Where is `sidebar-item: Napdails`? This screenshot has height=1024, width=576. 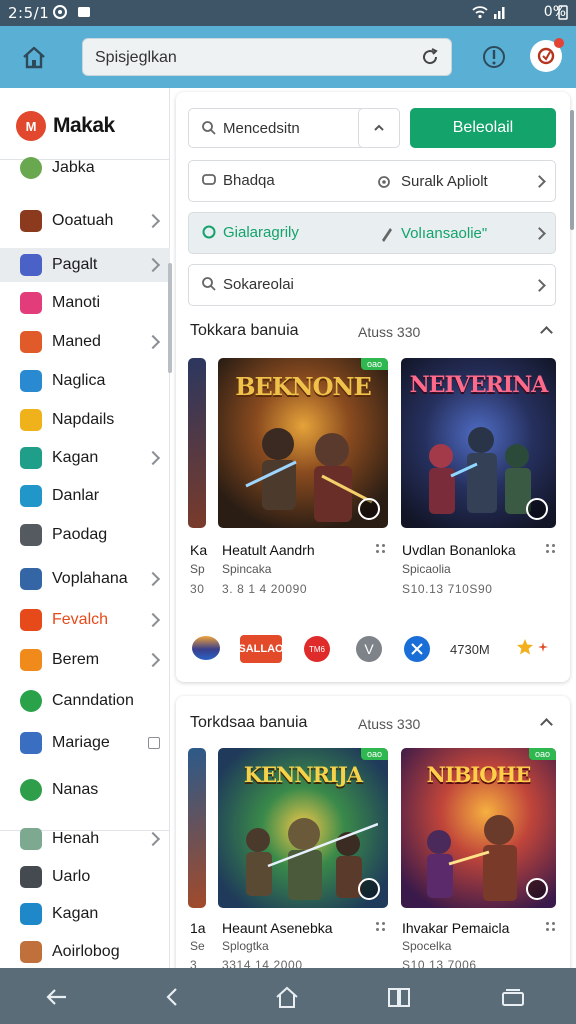
sidebar-item: Napdails is located at coordinates (85, 420).